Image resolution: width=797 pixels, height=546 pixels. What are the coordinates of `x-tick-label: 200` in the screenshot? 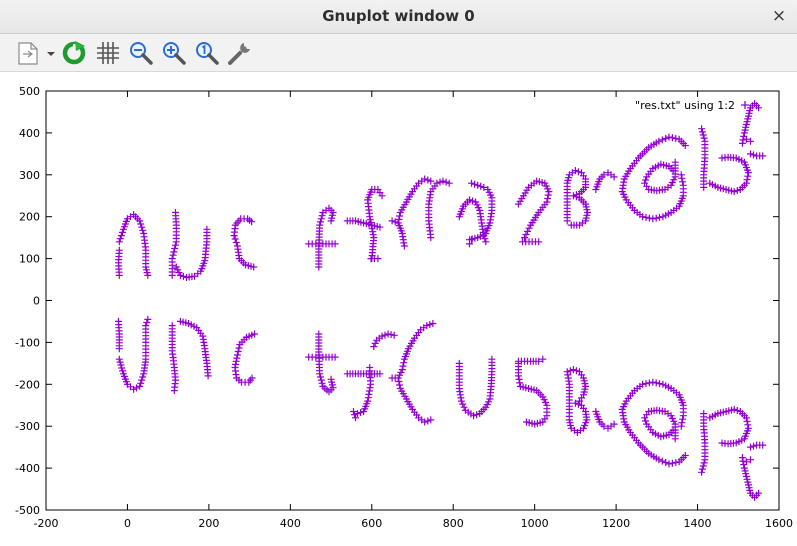 It's located at (208, 523).